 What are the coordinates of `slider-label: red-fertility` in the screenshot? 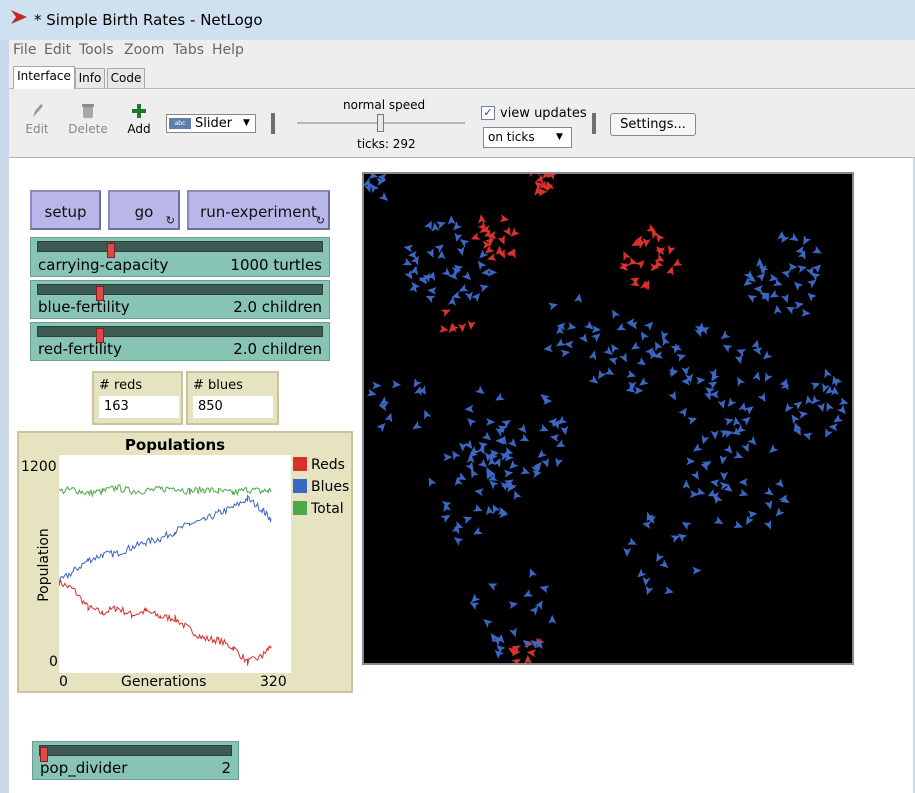 It's located at (80, 349).